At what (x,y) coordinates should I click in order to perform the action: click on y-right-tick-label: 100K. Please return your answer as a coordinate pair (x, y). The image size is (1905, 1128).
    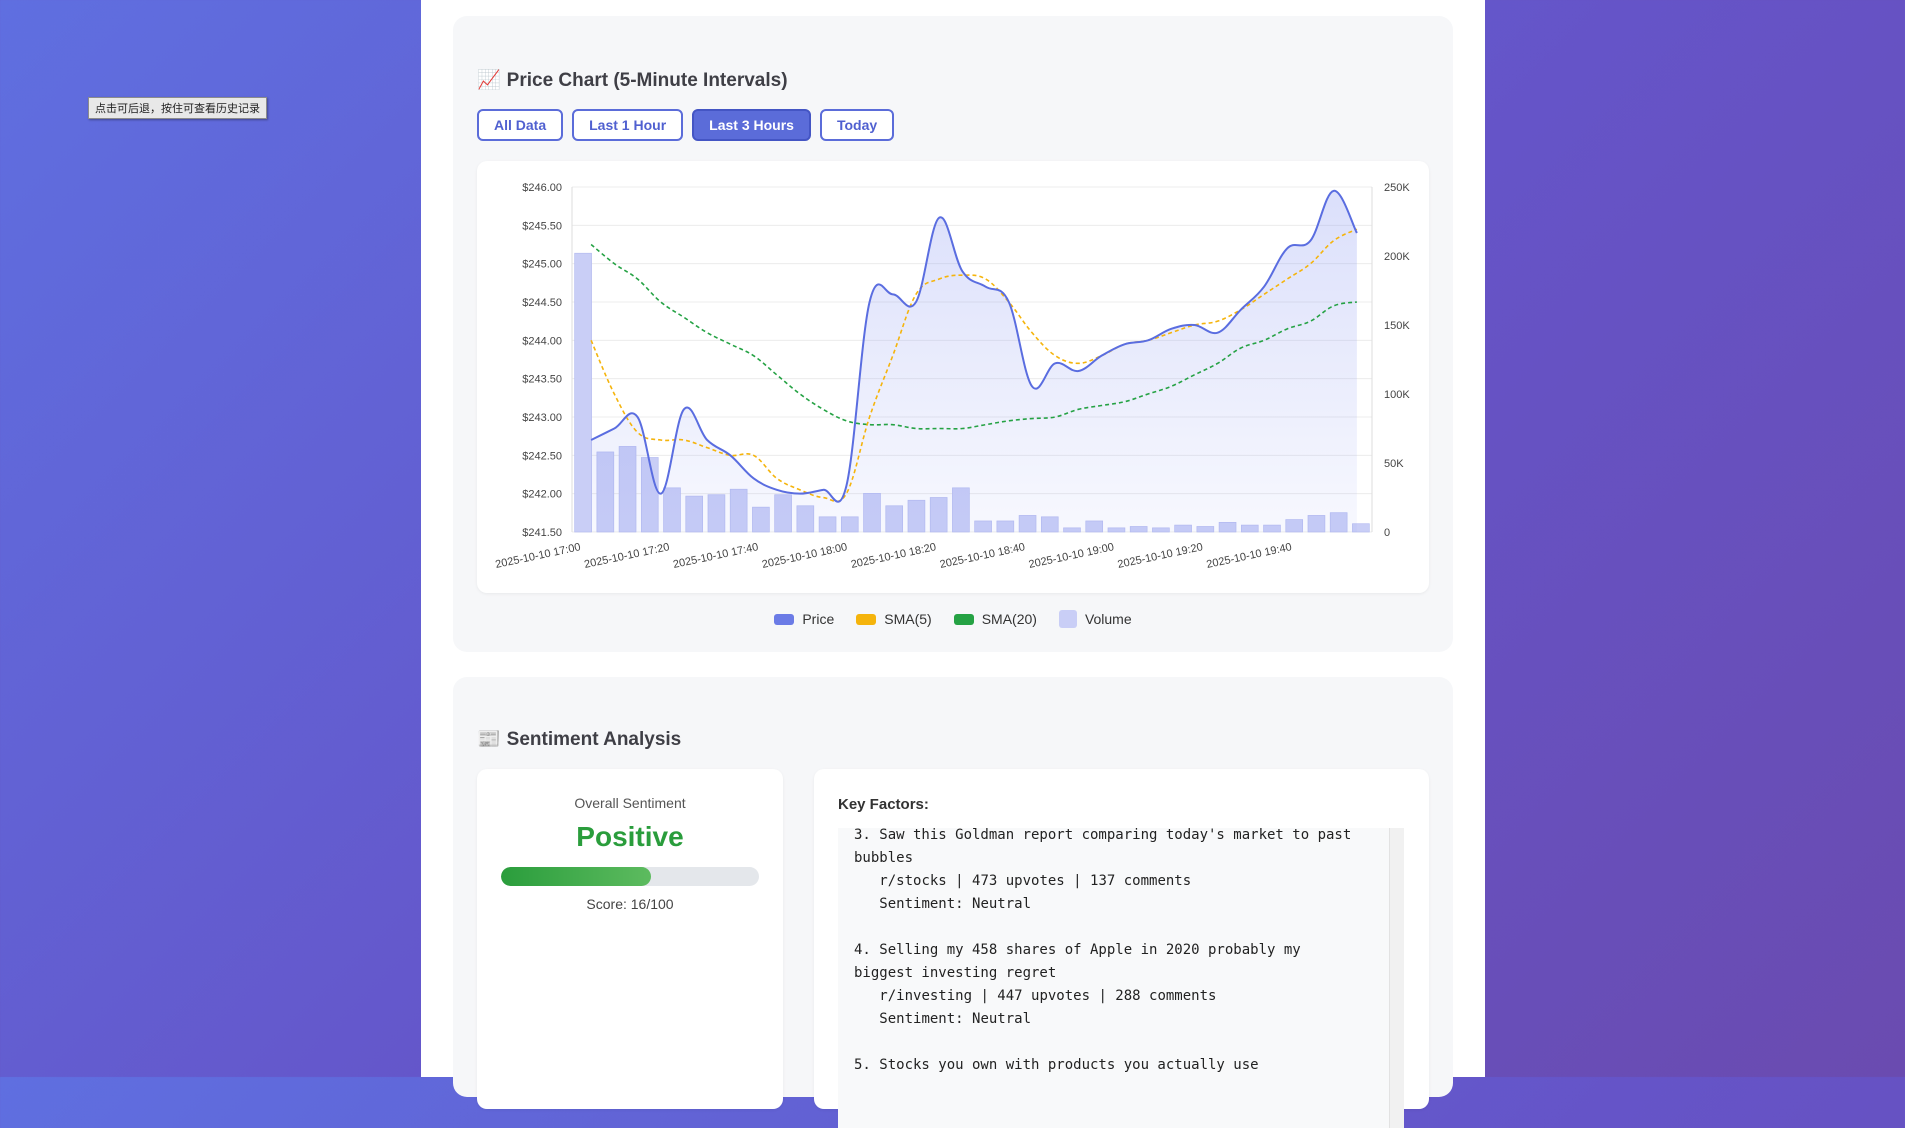
    Looking at the image, I should click on (1397, 395).